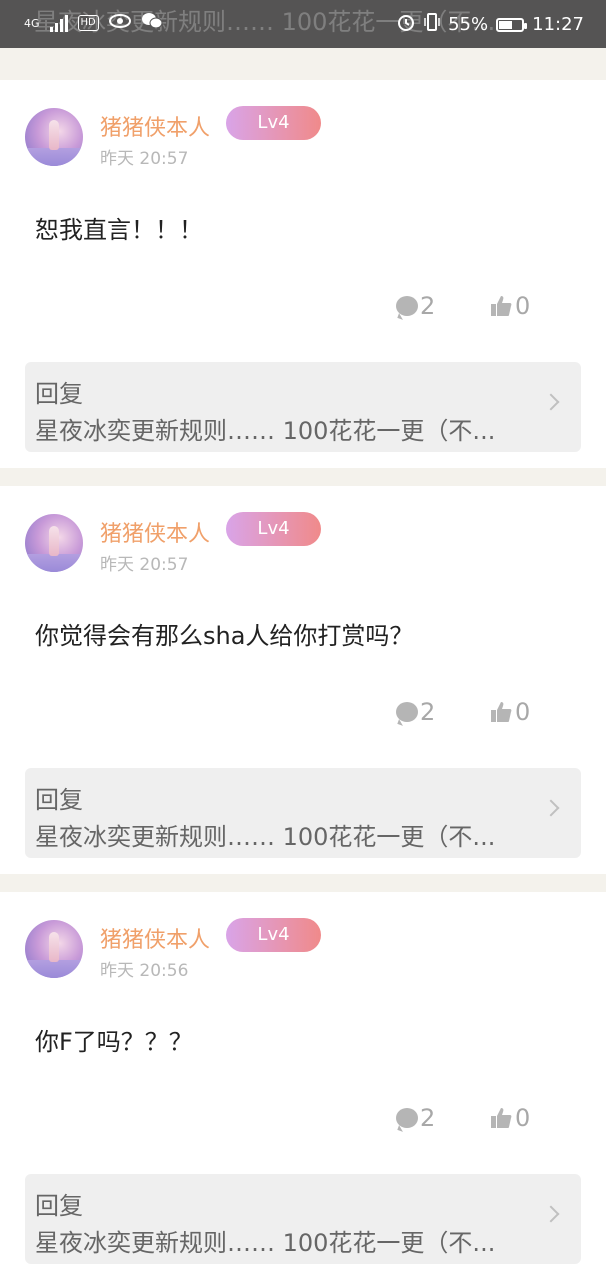 The width and height of the screenshot is (606, 1280). What do you see at coordinates (512, 24) in the screenshot?
I see `battery-icon` at bounding box center [512, 24].